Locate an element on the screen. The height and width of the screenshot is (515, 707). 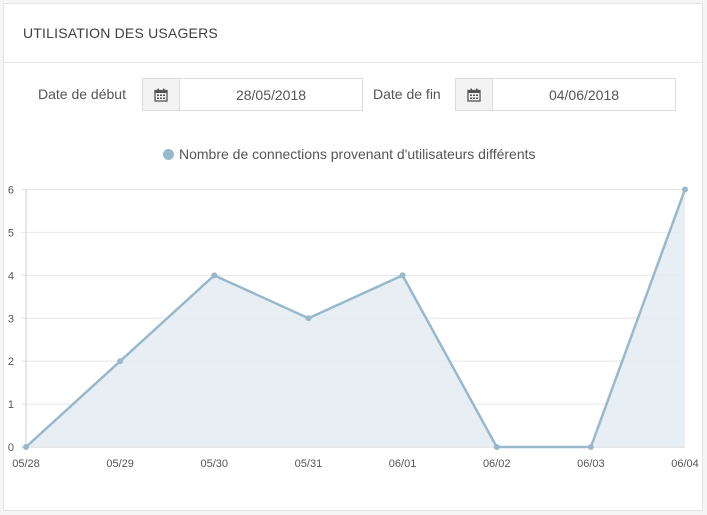
x-tick-label: 06/01 is located at coordinates (403, 464).